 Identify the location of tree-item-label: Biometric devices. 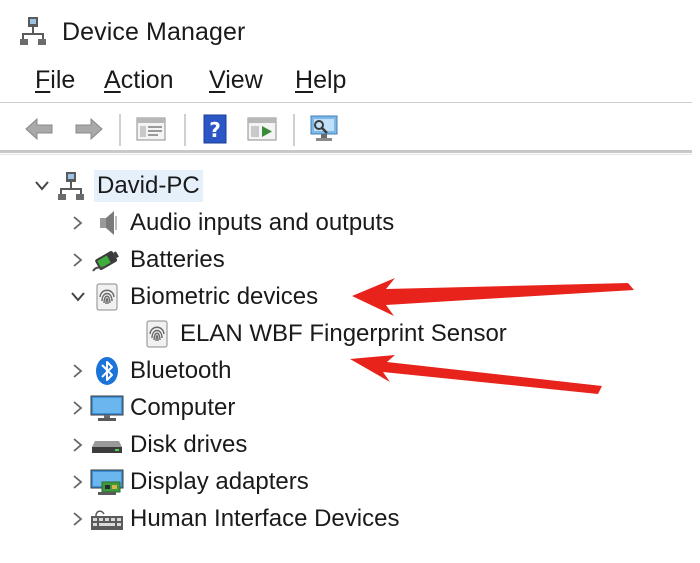
(224, 296).